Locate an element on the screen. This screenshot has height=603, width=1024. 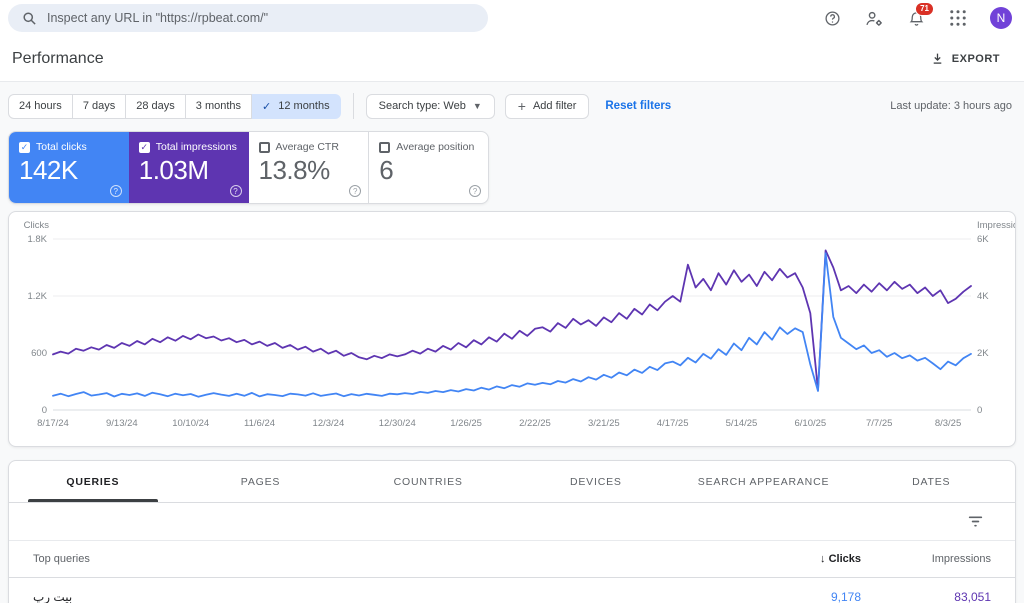
reset-filters-link: Reset filters is located at coordinates (638, 106).